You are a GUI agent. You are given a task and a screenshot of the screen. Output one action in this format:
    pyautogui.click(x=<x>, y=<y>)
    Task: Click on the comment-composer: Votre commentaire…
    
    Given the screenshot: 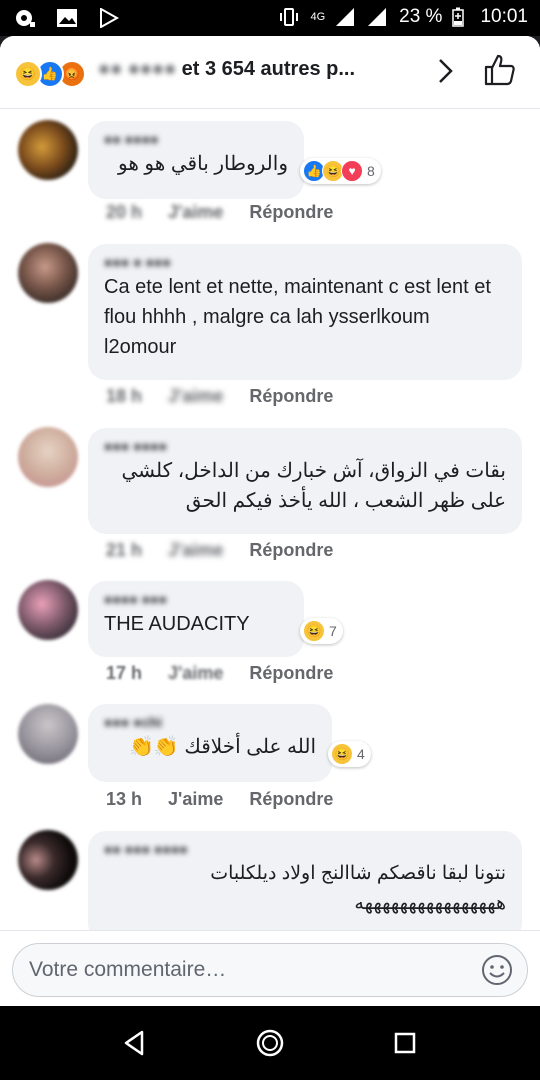 What is the action you would take?
    pyautogui.click(x=270, y=968)
    